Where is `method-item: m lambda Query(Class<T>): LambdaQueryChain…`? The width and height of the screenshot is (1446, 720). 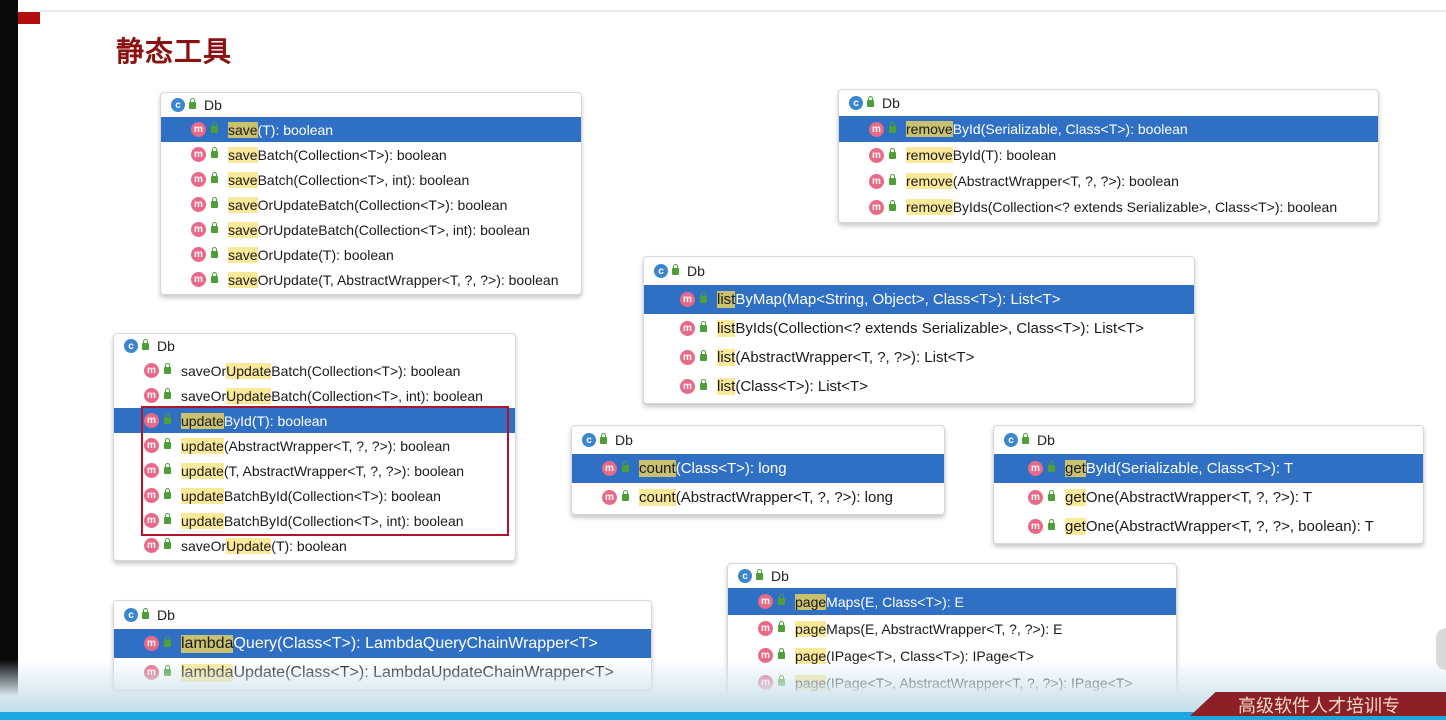
method-item: m lambda Query(Class<T>): LambdaQueryChain… is located at coordinates (382, 643).